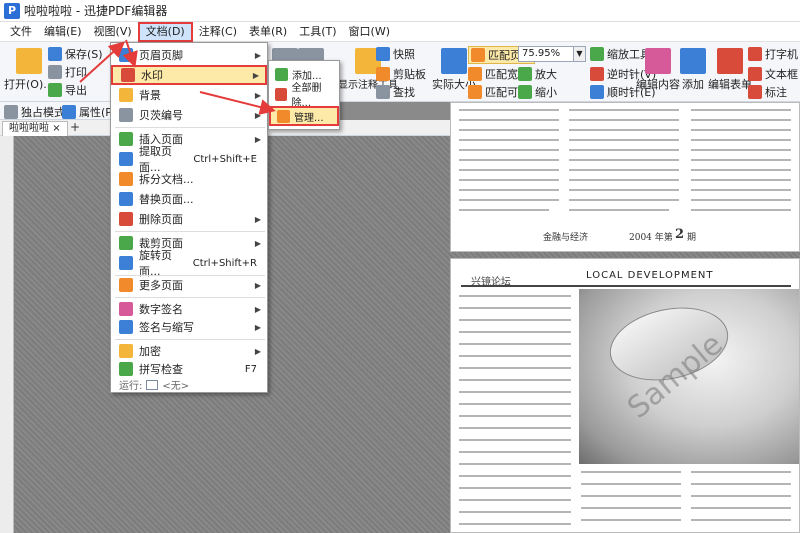 The image size is (800, 533). Describe the element at coordinates (383, 74) in the screenshot. I see `clipboard-icon` at that location.